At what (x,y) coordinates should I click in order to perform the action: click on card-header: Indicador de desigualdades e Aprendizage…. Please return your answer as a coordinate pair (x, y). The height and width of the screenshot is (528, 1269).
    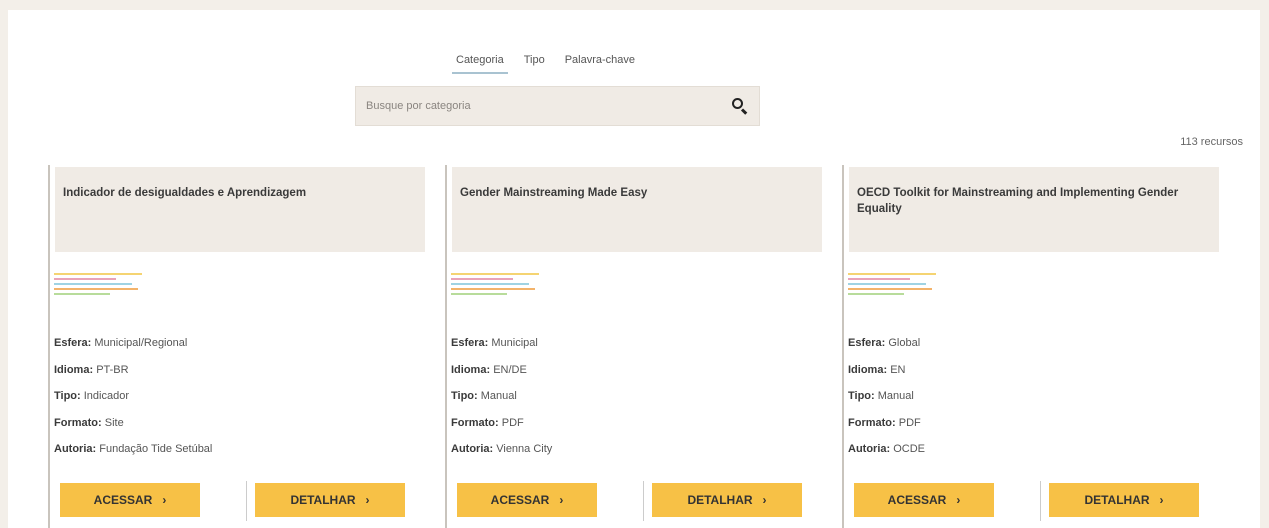
    Looking at the image, I should click on (240, 209).